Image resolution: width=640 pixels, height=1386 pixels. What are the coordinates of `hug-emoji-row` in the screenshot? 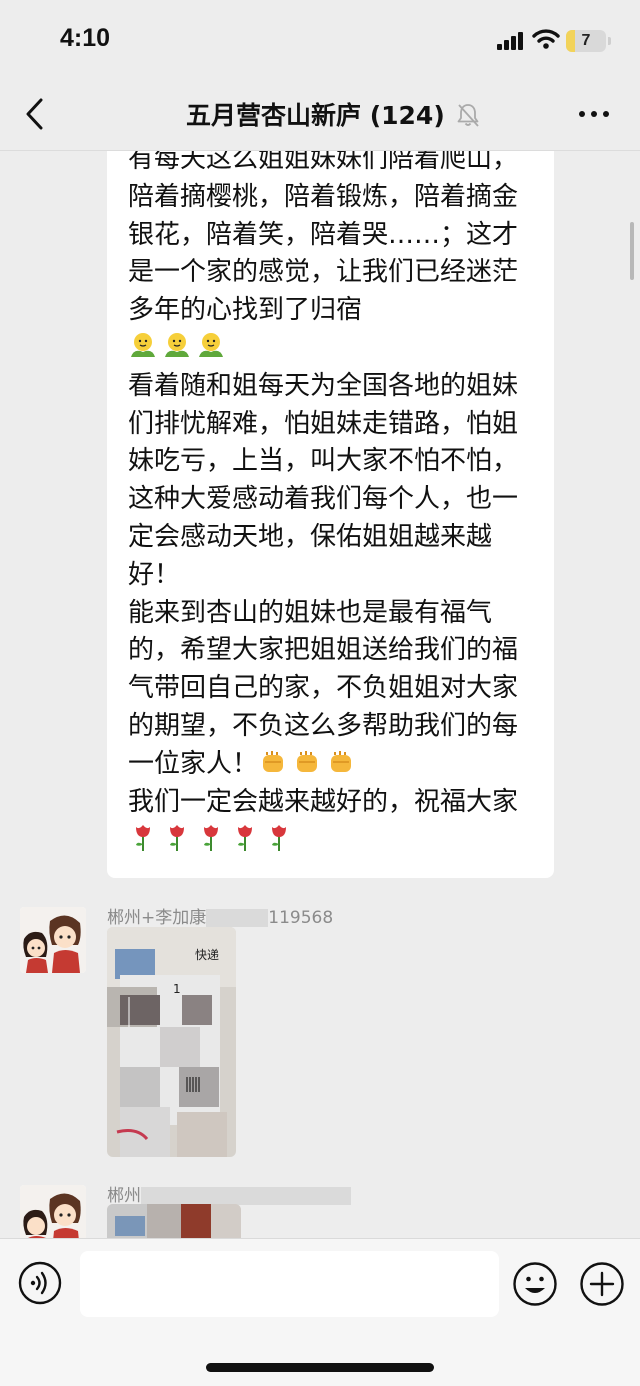 It's located at (179, 347).